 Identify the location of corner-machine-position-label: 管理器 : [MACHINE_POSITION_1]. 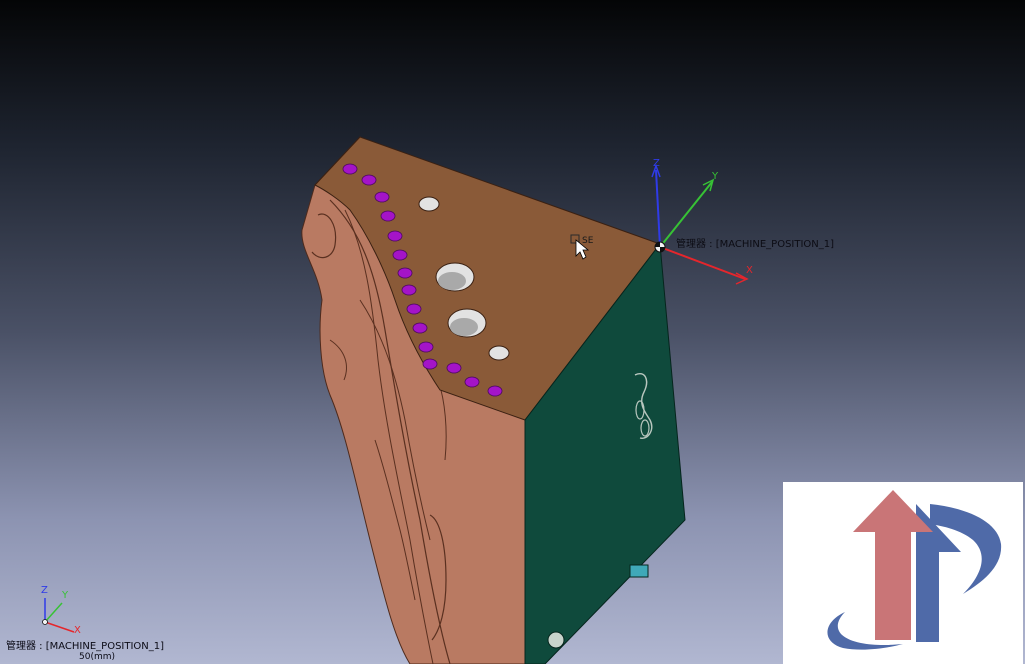
(85, 646).